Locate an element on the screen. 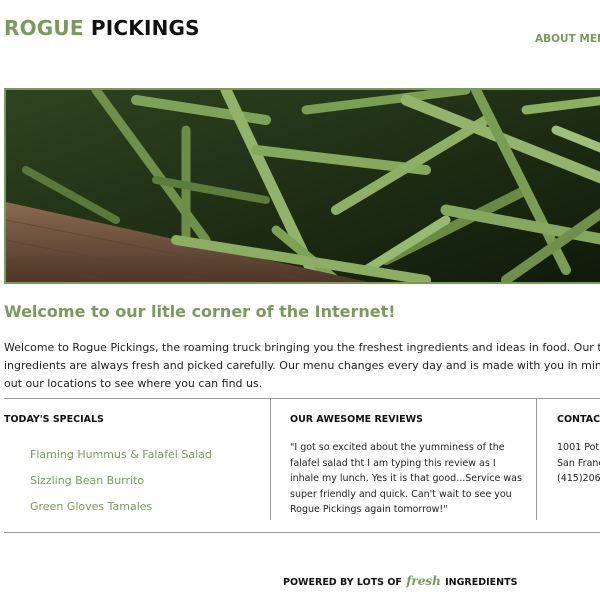 The width and height of the screenshot is (600, 600). special-item: Sizzling Bean Burrito is located at coordinates (121, 486).